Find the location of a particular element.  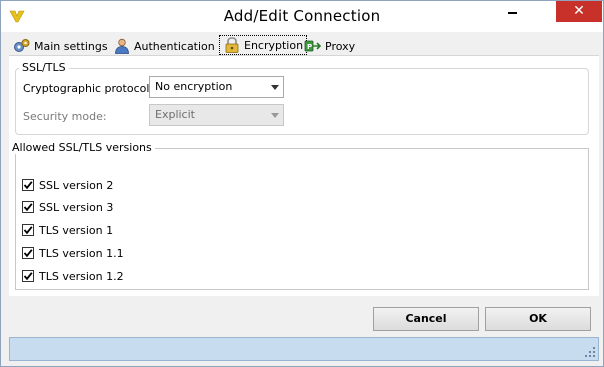

tab-proxy: P Proxy is located at coordinates (331, 46).